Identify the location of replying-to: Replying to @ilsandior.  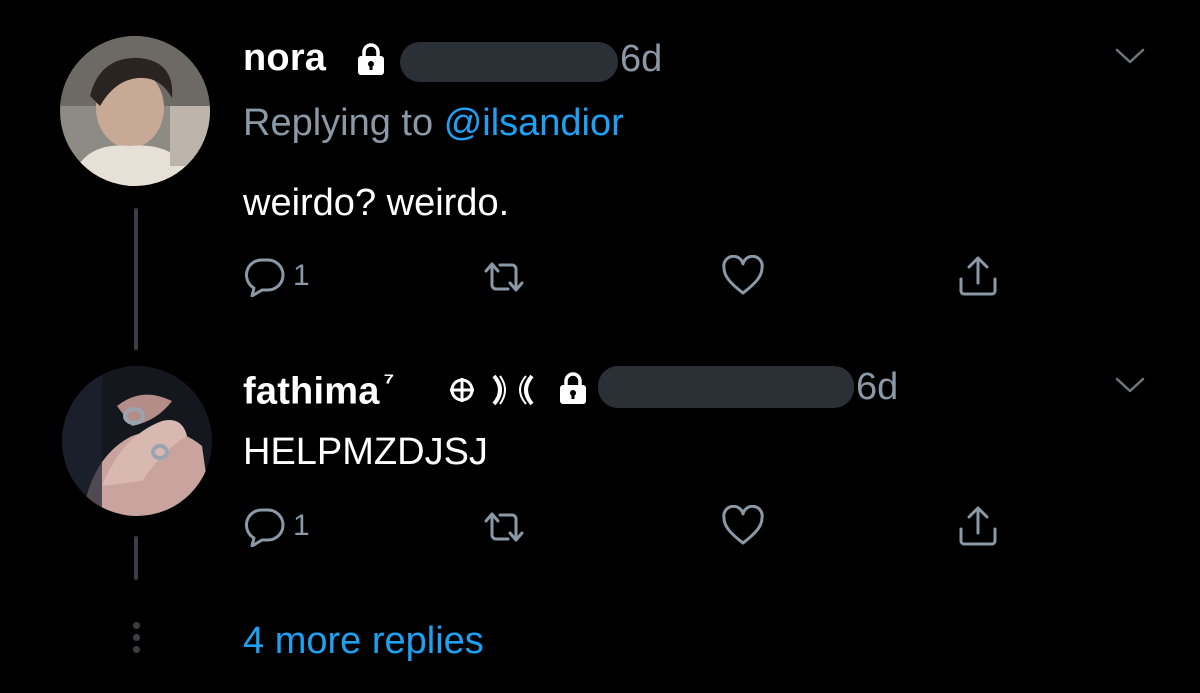
(433, 123).